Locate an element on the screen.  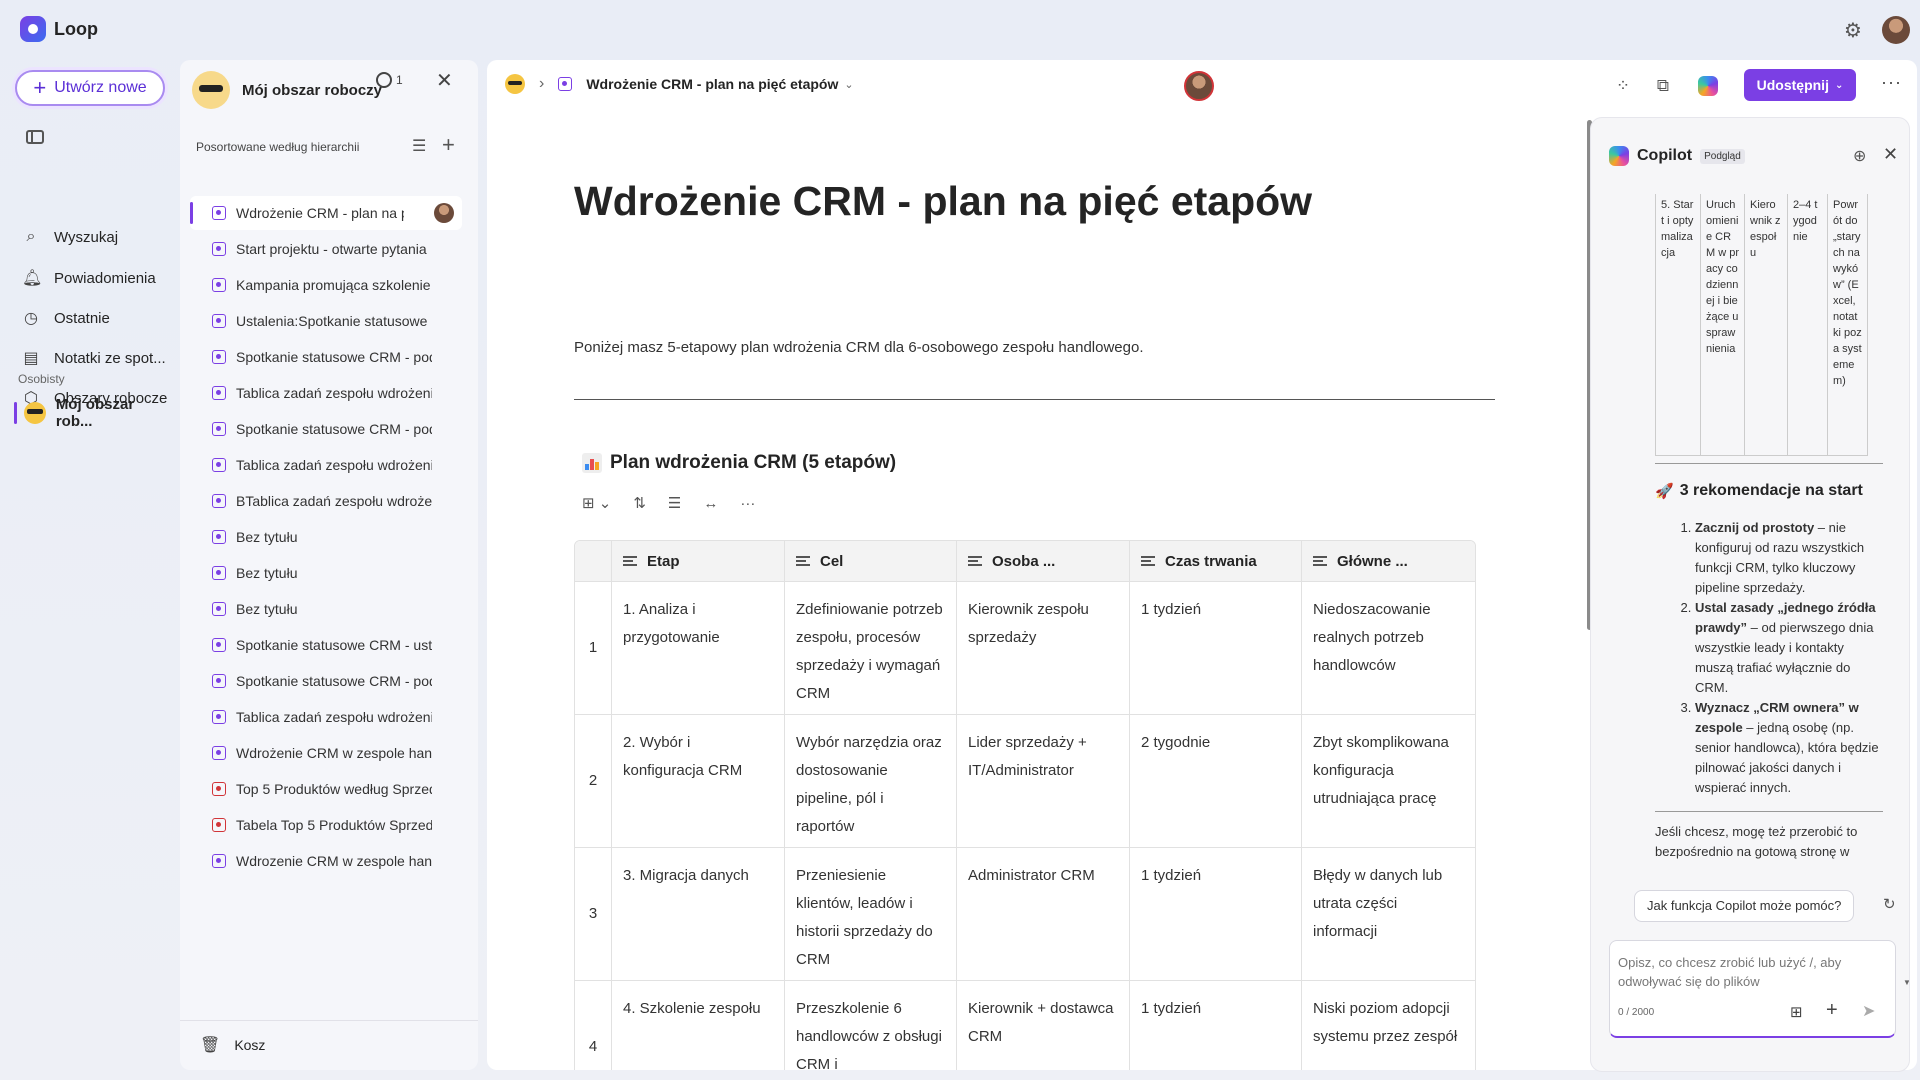
collaborator-avatar is located at coordinates (1199, 86).